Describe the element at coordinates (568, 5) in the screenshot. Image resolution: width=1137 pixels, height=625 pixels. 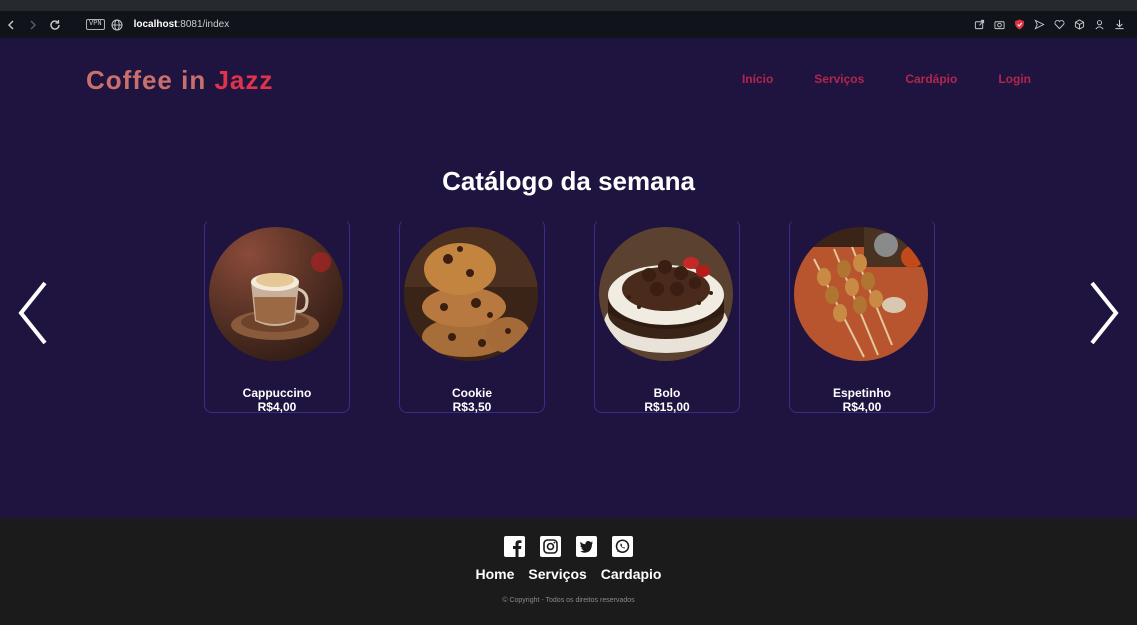
I see `browser-top-strip` at that location.